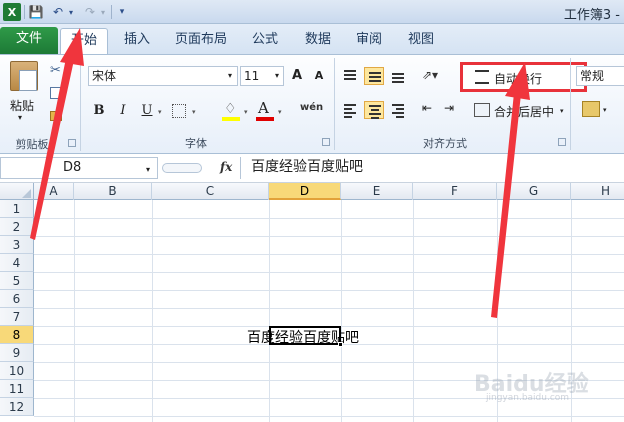  I want to click on currency-icon, so click(591, 109).